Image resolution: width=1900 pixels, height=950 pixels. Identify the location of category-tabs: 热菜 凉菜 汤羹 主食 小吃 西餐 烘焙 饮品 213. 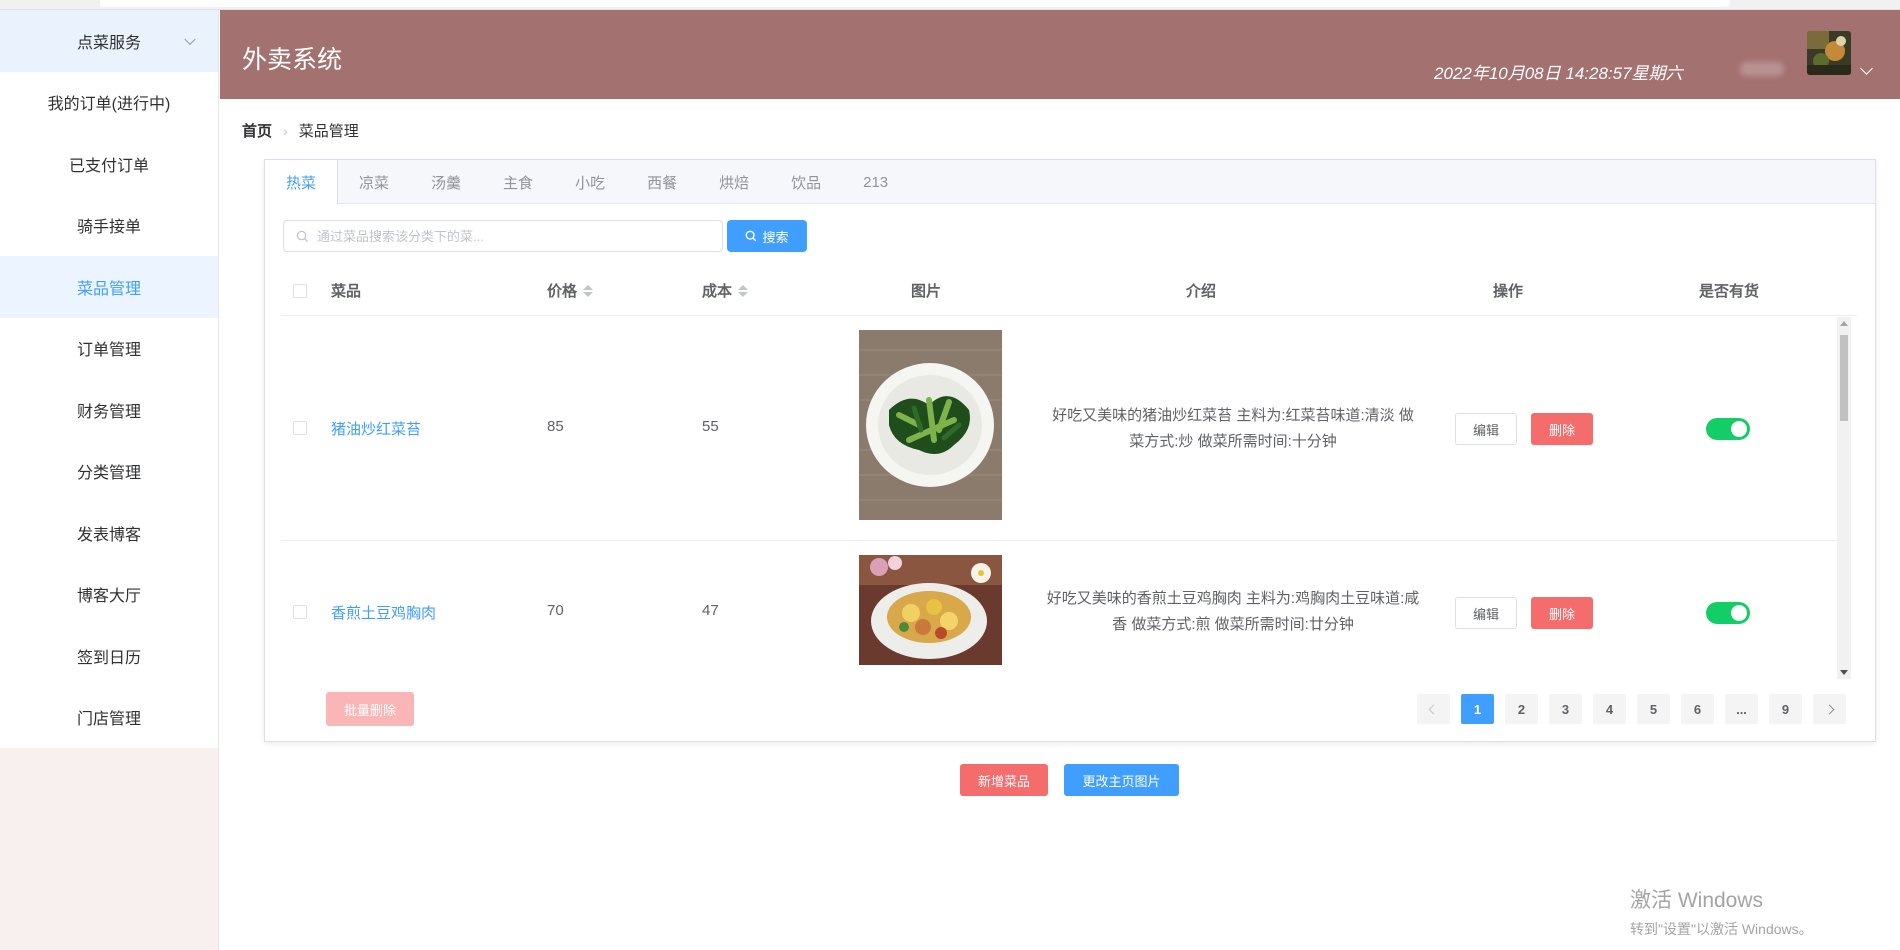
(1070, 182).